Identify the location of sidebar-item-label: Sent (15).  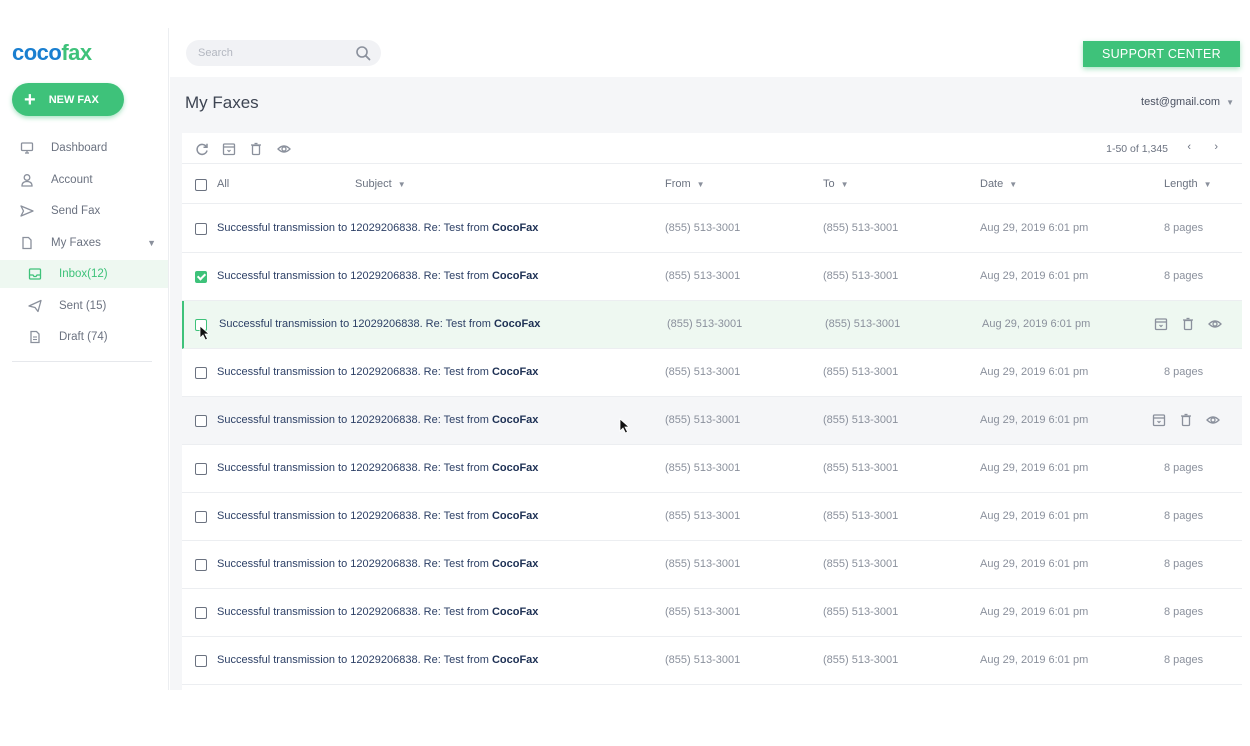
(83, 306).